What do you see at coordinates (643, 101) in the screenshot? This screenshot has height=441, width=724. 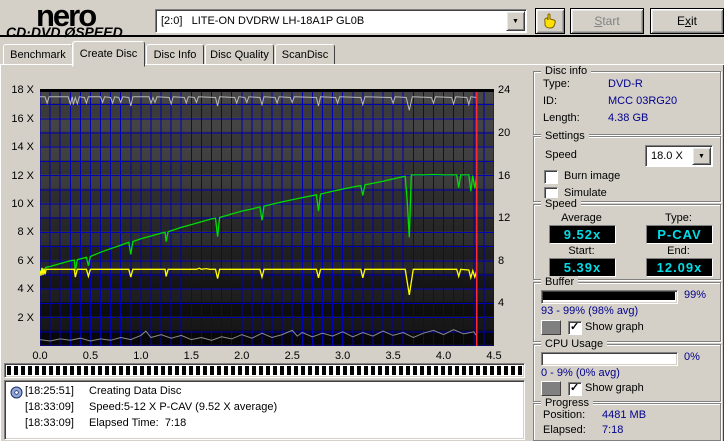 I see `disc-id-value: MCC 03RG20` at bounding box center [643, 101].